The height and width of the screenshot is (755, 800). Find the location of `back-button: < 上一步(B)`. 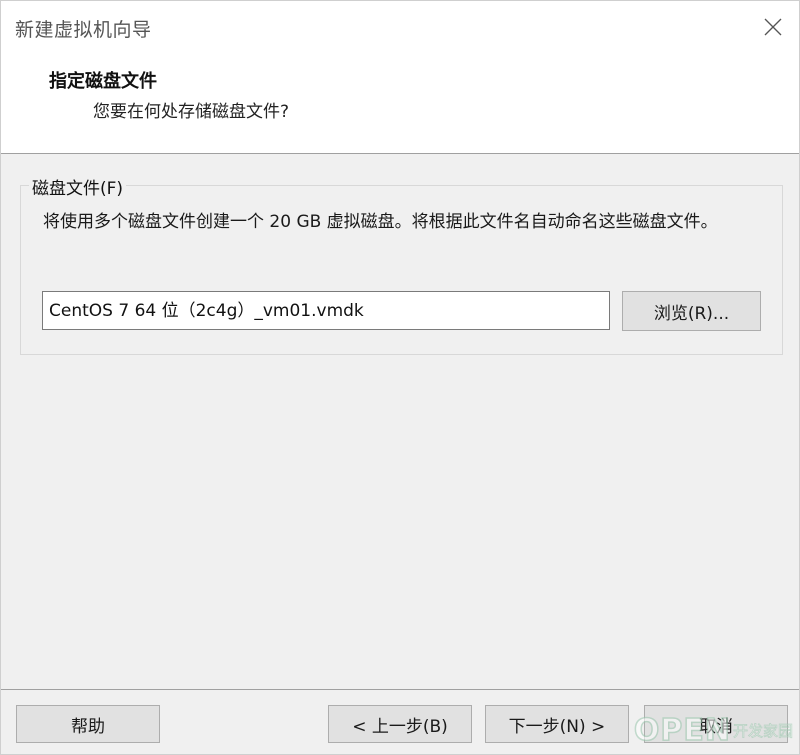

back-button: < 上一步(B) is located at coordinates (400, 724).